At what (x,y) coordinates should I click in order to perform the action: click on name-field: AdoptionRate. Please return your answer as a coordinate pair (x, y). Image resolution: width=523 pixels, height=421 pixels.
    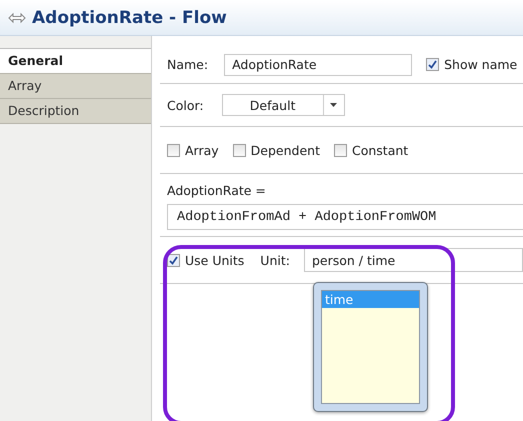
    Looking at the image, I should click on (318, 65).